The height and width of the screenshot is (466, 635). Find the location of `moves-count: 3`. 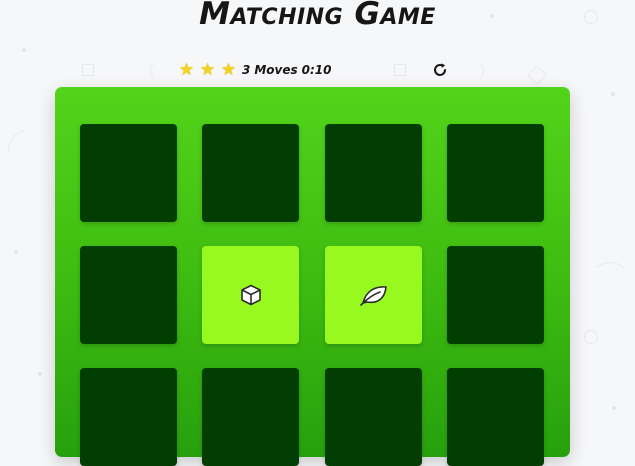

moves-count: 3 is located at coordinates (246, 70).